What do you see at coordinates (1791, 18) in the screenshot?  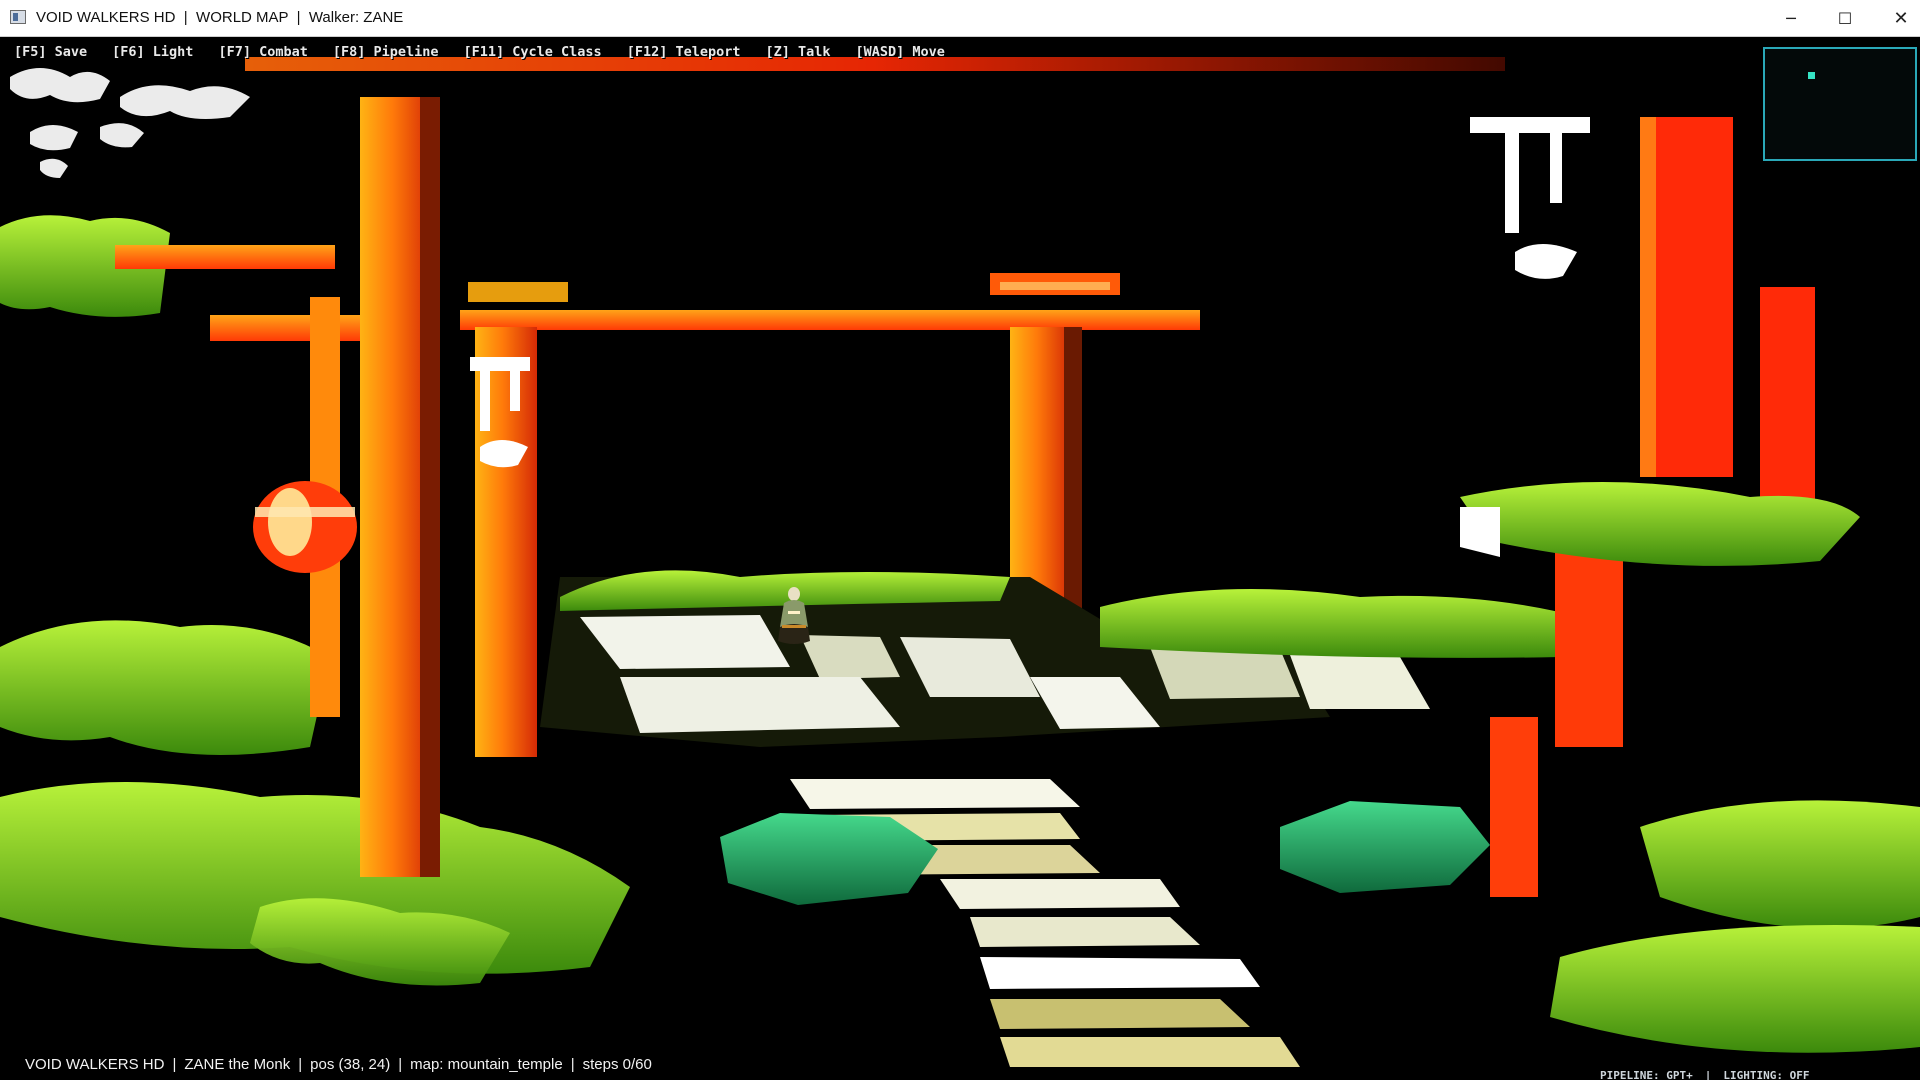 I see `minimize-button: ─` at bounding box center [1791, 18].